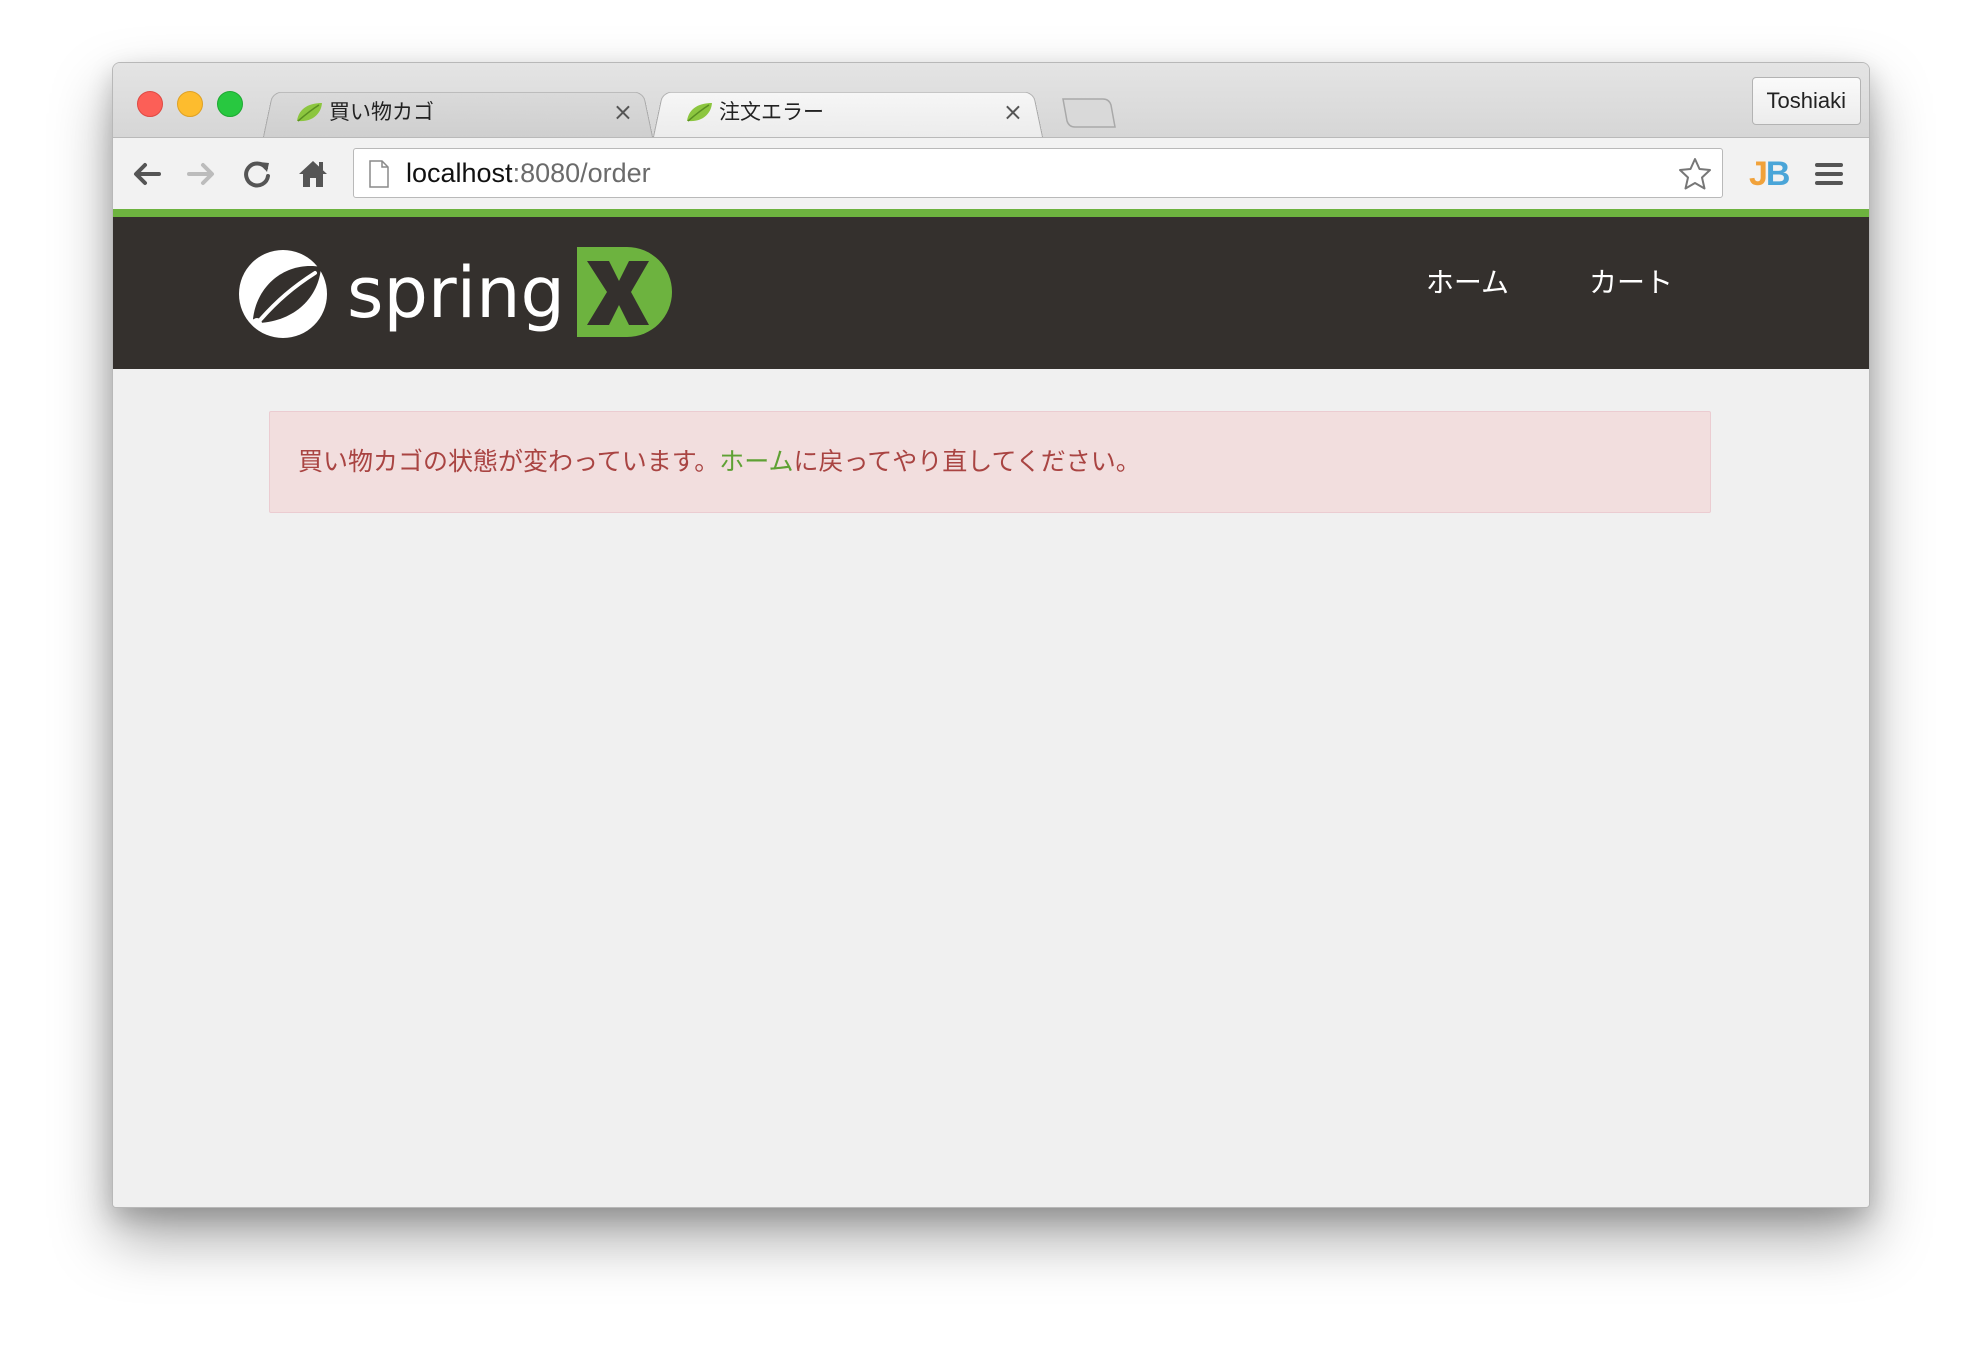 This screenshot has width=1974, height=1364. I want to click on tab-order-error: 注文エラー ×, so click(848, 112).